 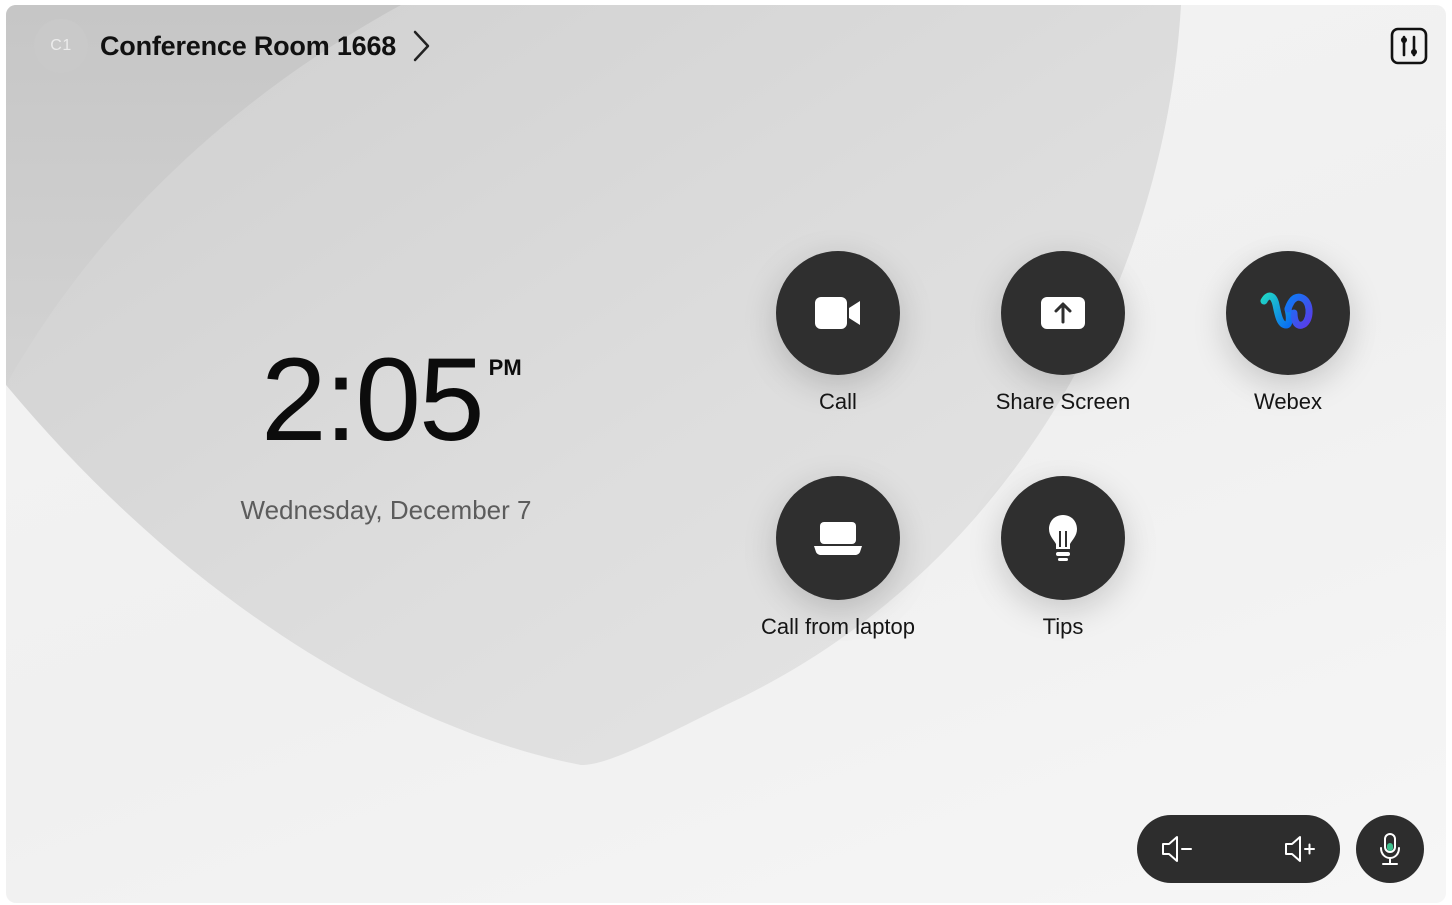 I want to click on volume-down-icon, so click(x=1177, y=849).